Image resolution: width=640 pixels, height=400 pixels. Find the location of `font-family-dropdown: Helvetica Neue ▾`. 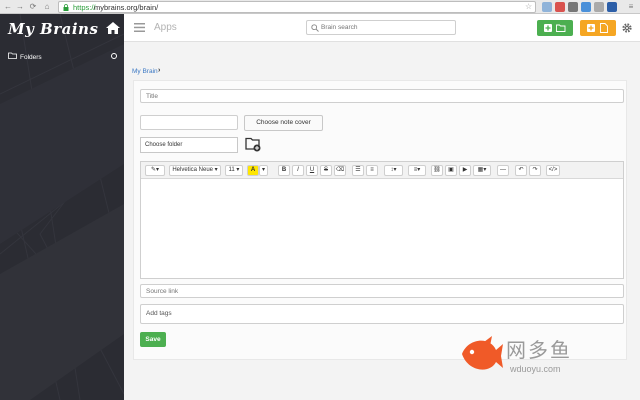

font-family-dropdown: Helvetica Neue ▾ is located at coordinates (195, 170).